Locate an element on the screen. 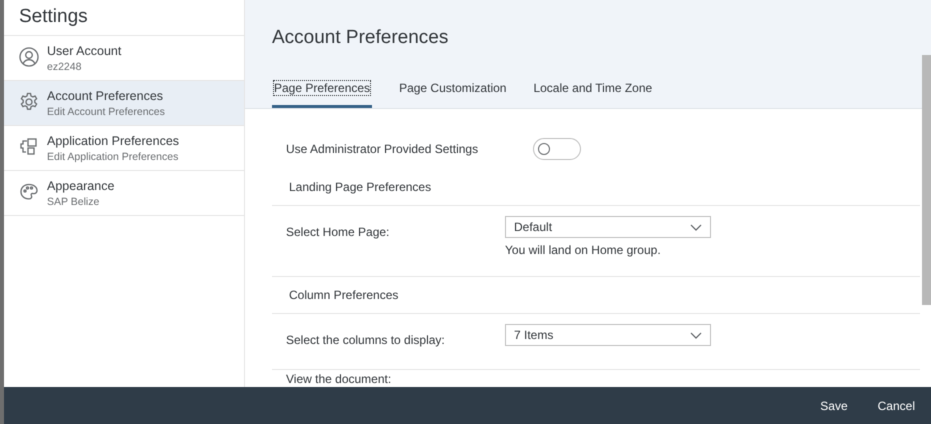 This screenshot has height=424, width=931. setting-label: Use Administrator Provided Settings is located at coordinates (383, 149).